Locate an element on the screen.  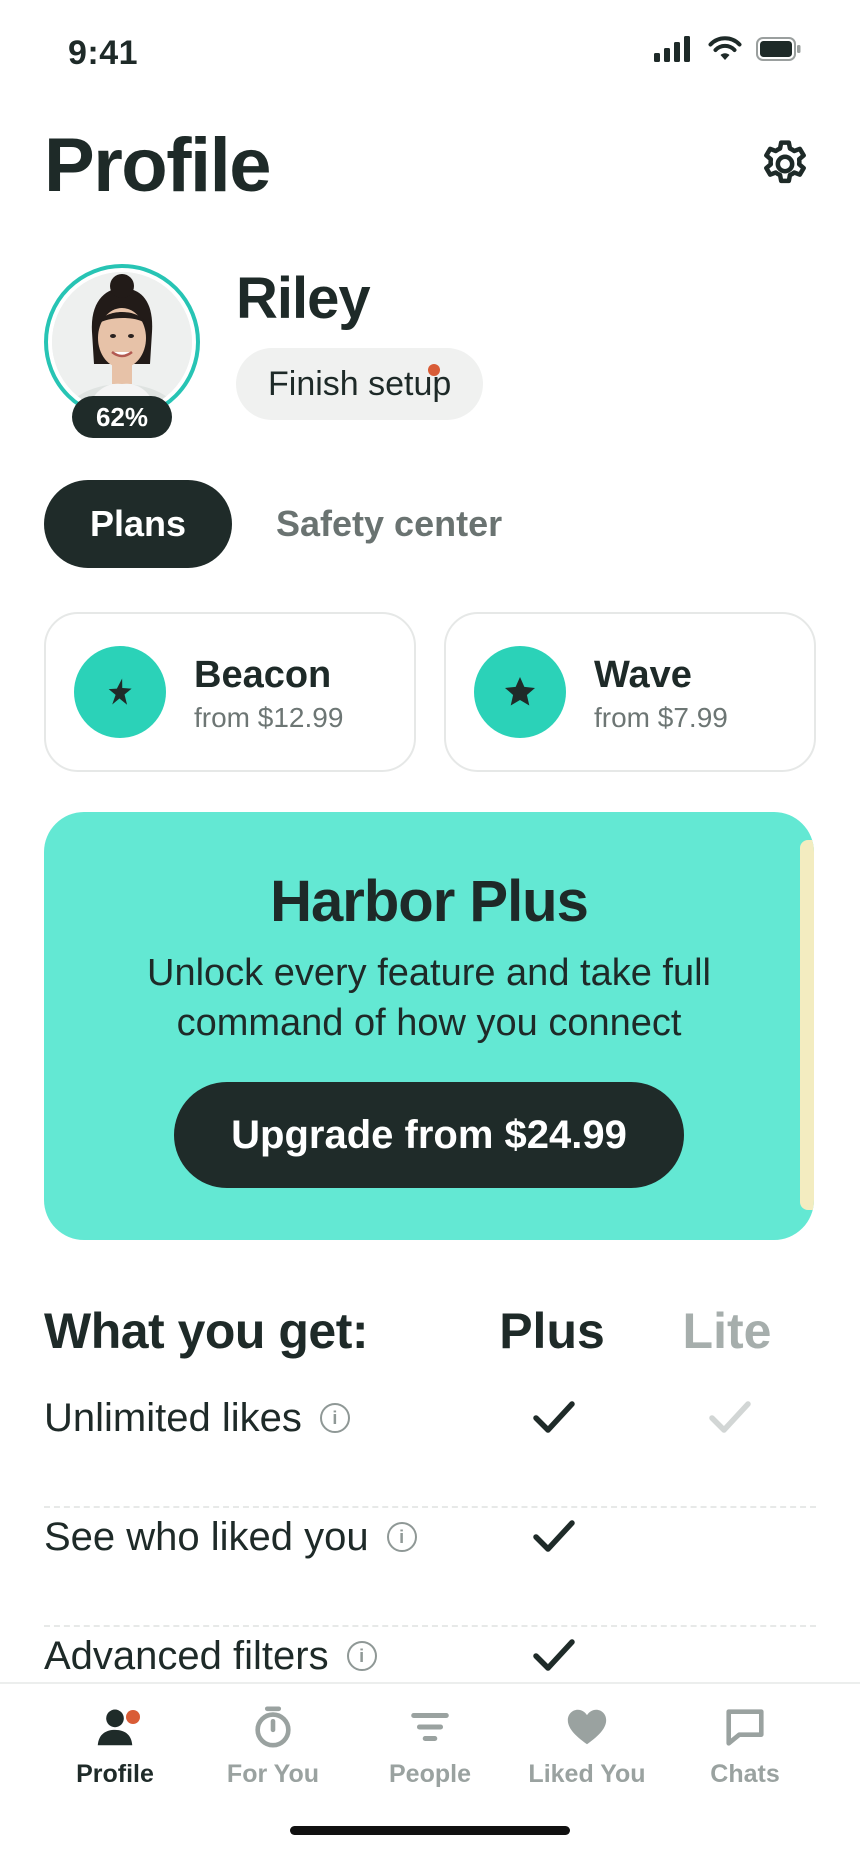
avatar is located at coordinates (122, 342).